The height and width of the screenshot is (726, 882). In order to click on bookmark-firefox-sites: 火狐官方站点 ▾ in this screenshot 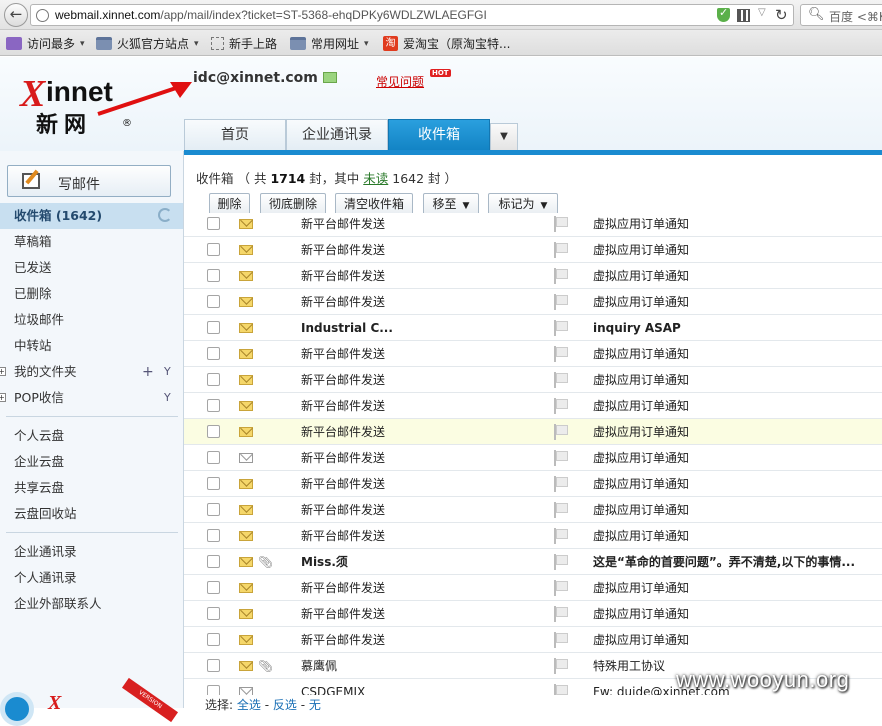, I will do `click(147, 43)`.